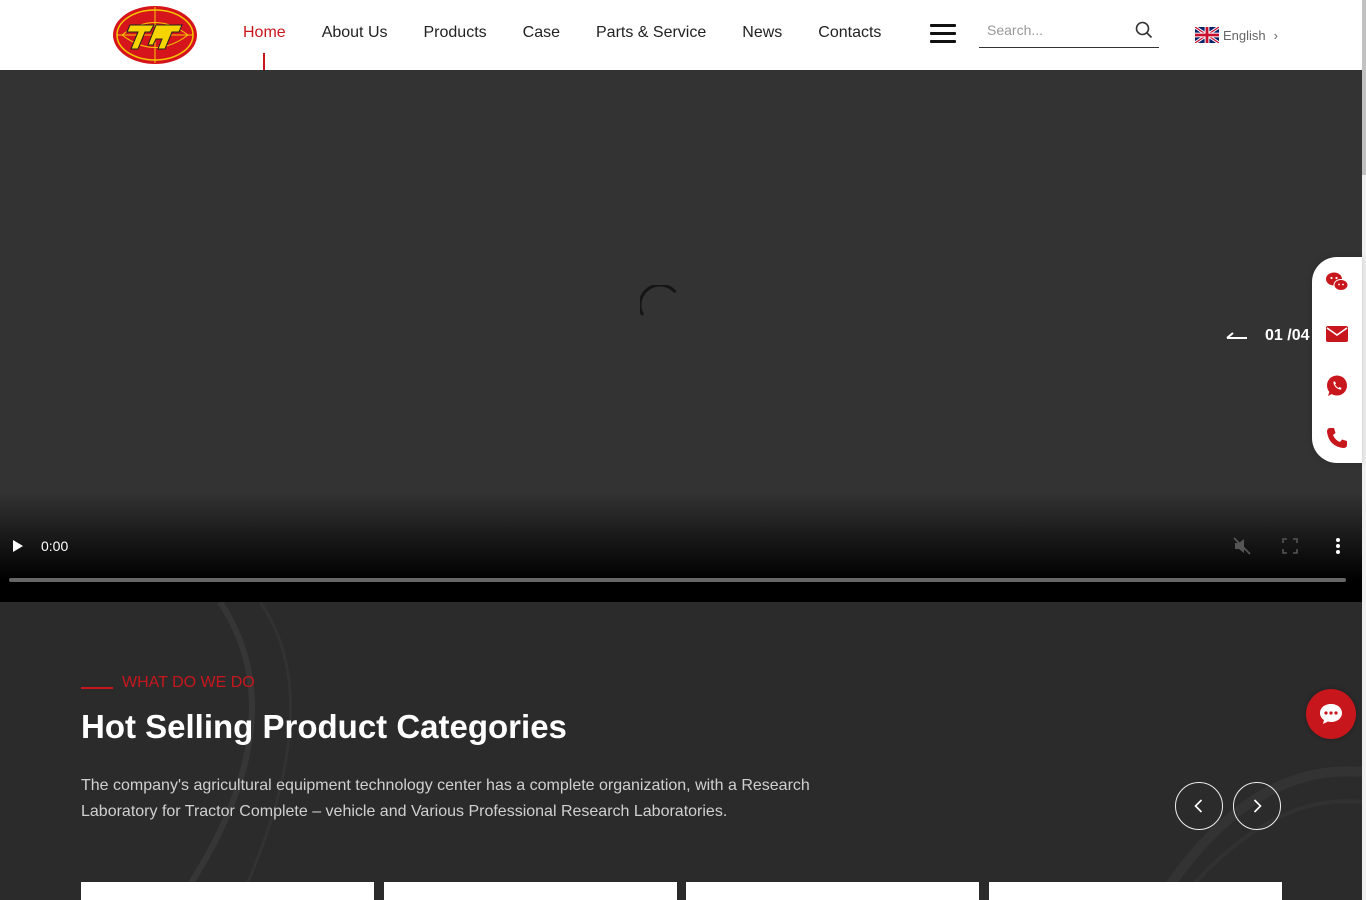  Describe the element at coordinates (1337, 360) in the screenshot. I see `side-contact-bar` at that location.